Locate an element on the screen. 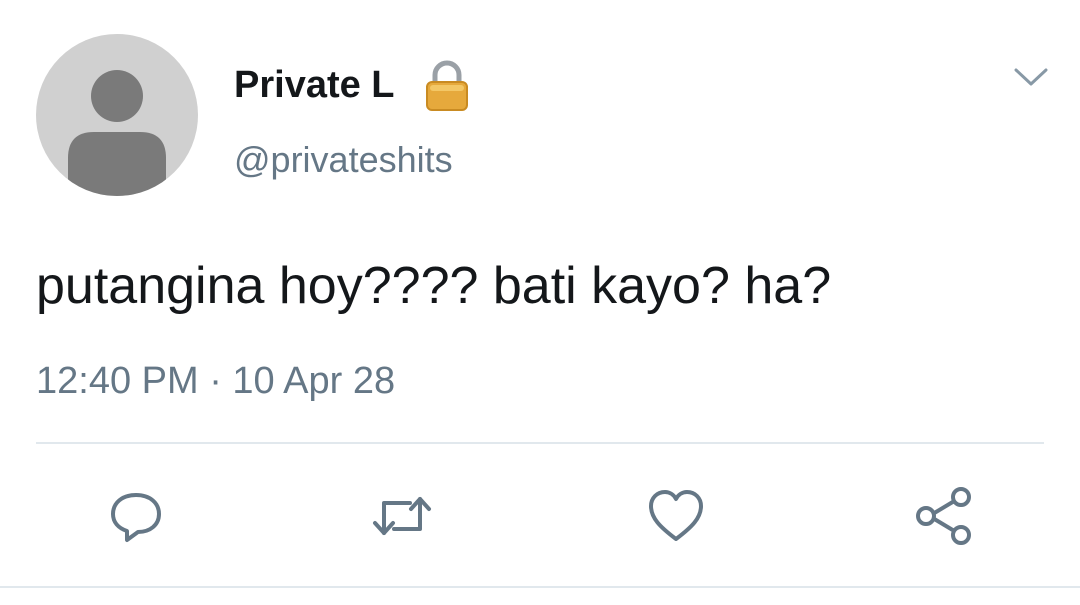 The image size is (1080, 605). tweet-timestamp: 12:40 PM · 10 Apr 28 is located at coordinates (215, 381).